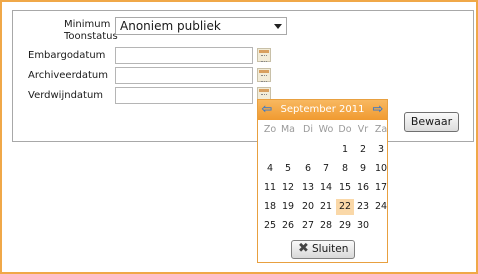 The image size is (478, 274). Describe the element at coordinates (363, 188) in the screenshot. I see `calendar-day: 16` at that location.